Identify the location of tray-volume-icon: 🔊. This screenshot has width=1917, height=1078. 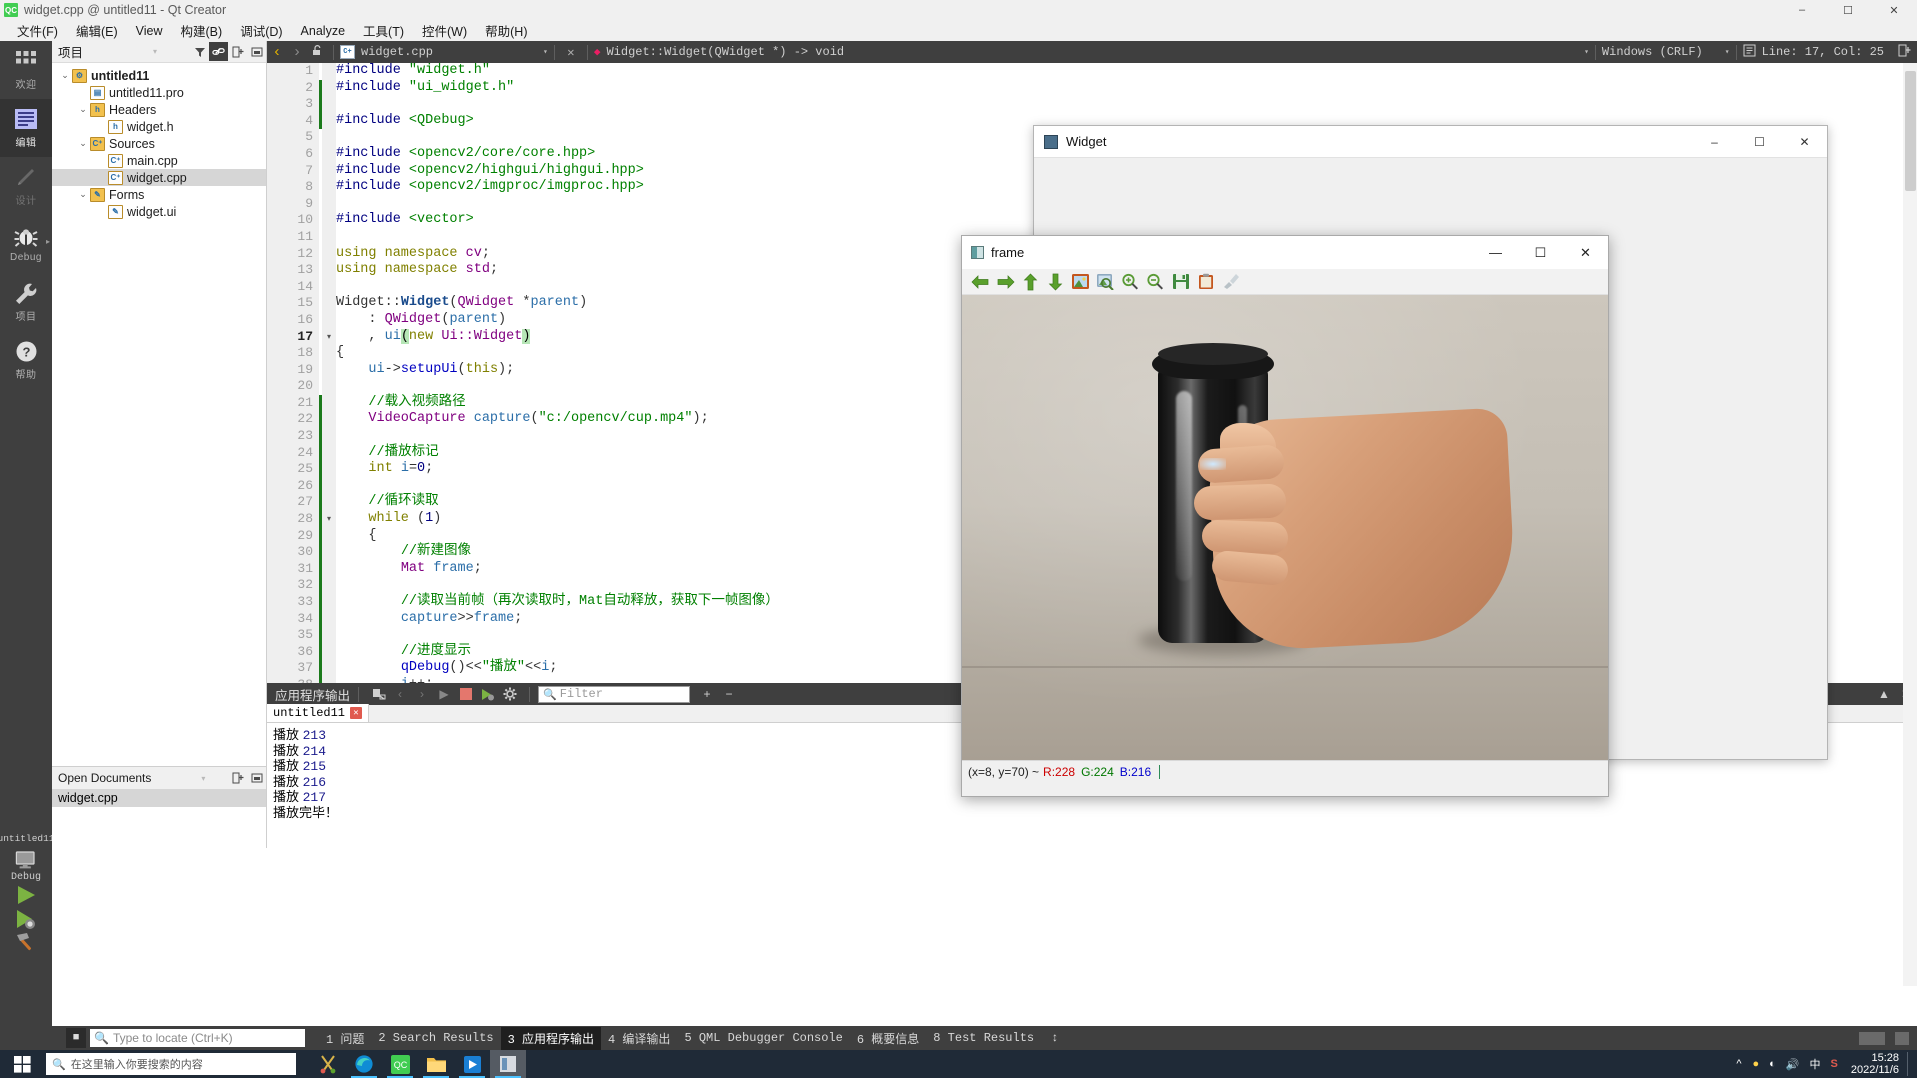
(1793, 1064).